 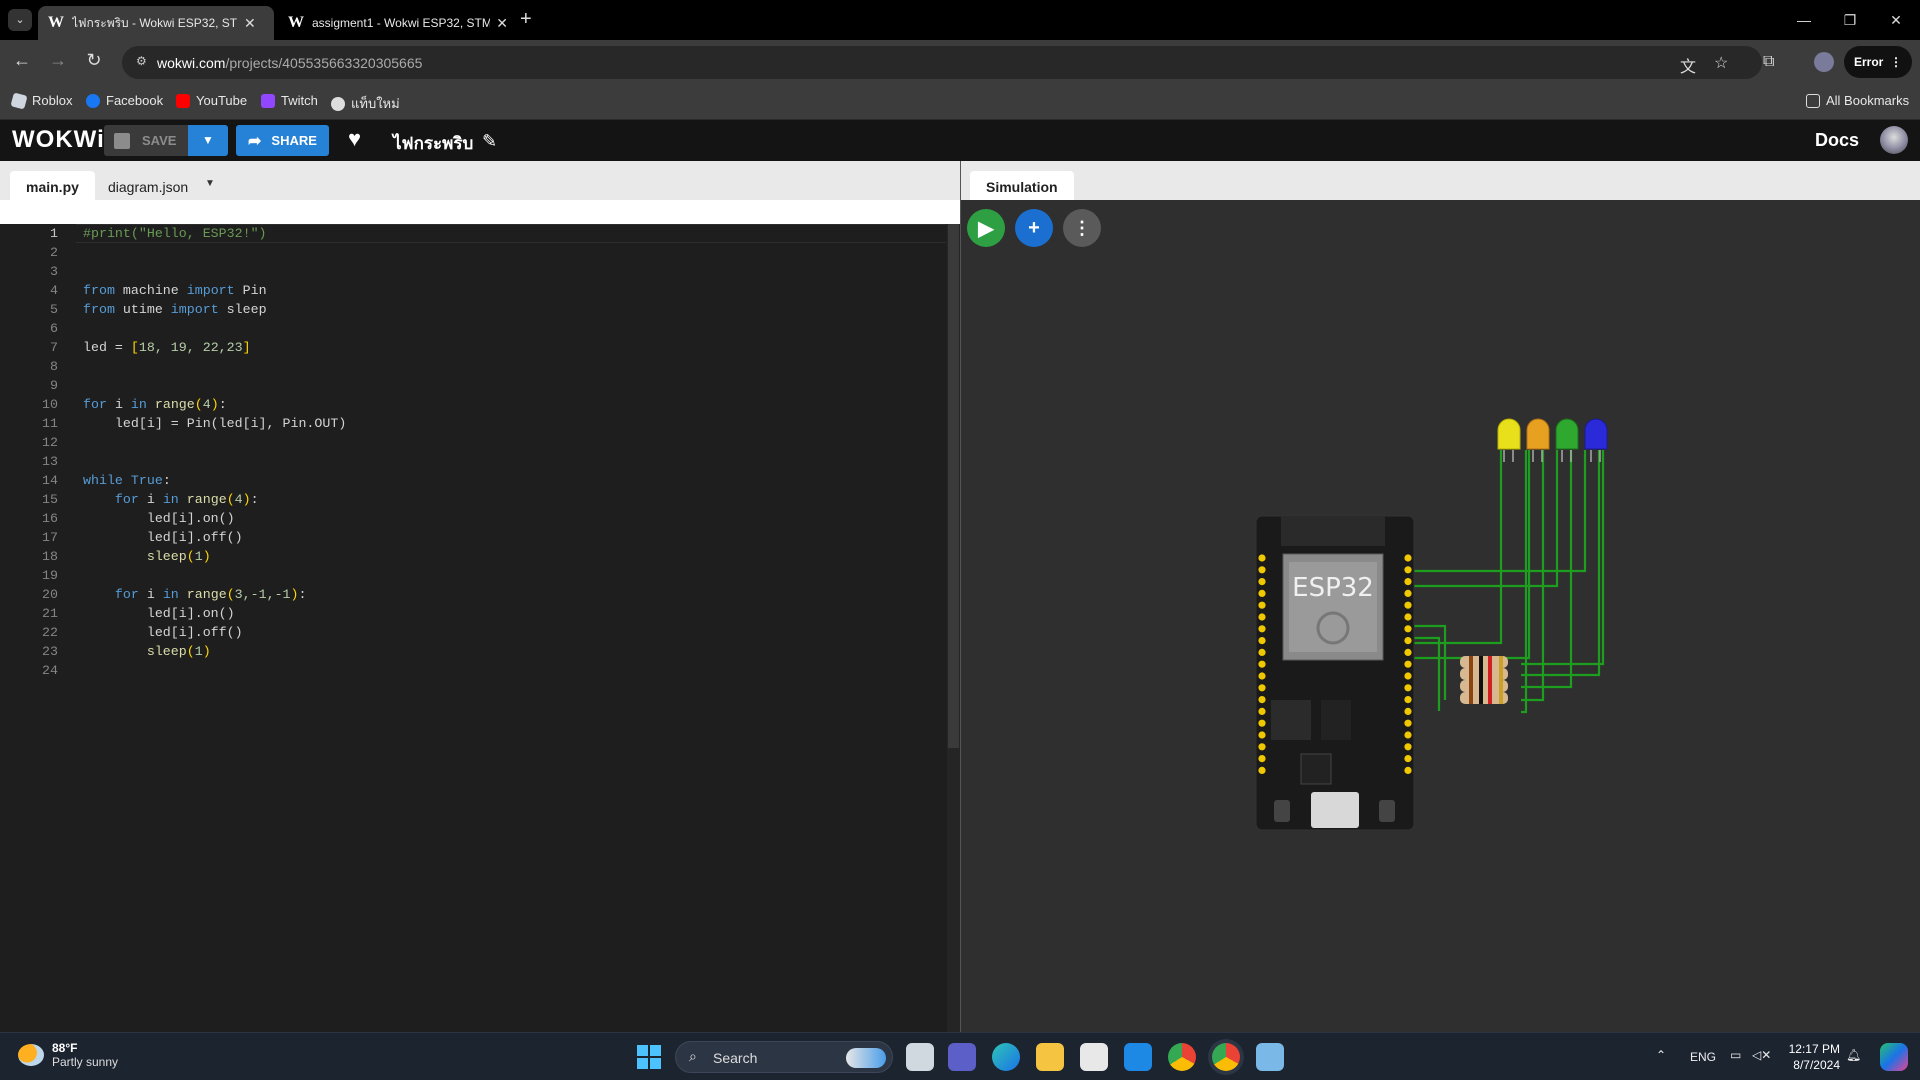 I want to click on browser-tab-active: W ไฟกระพริบ - Wokwi ESP32, STM3 ✕, so click(x=156, y=23).